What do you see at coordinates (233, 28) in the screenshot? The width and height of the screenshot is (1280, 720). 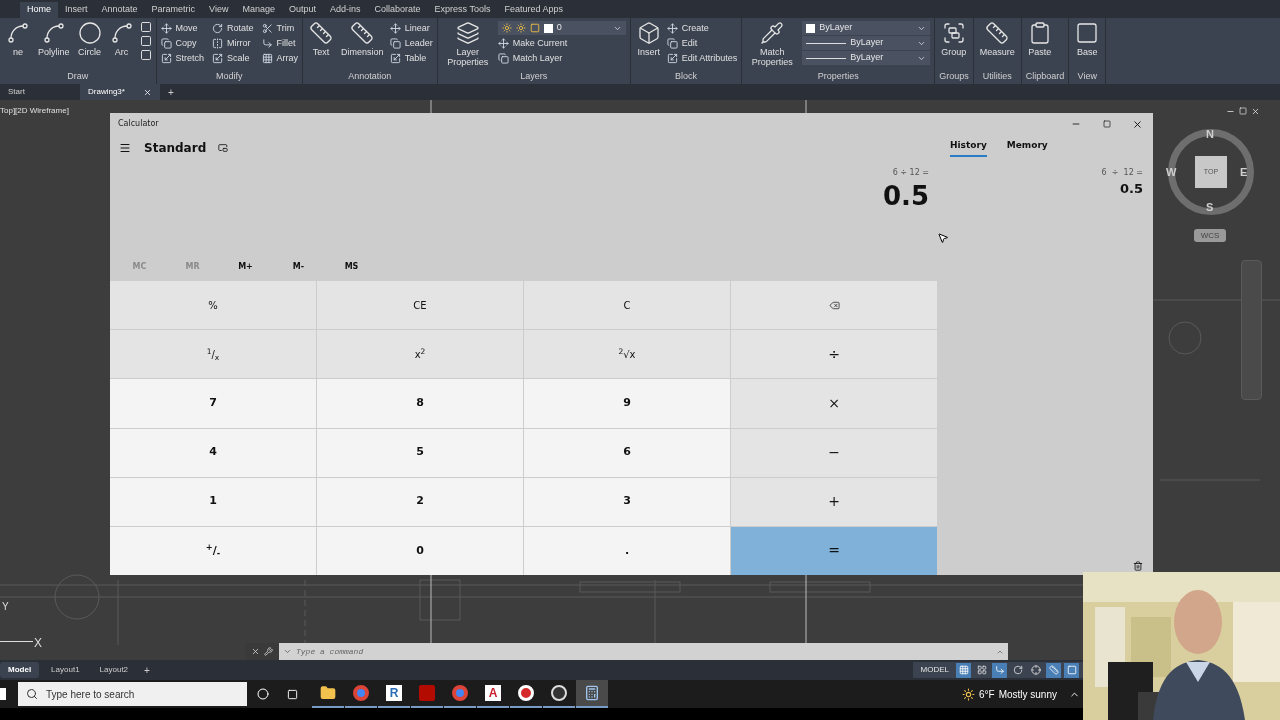 I see `ribbon-tool: Rotate` at bounding box center [233, 28].